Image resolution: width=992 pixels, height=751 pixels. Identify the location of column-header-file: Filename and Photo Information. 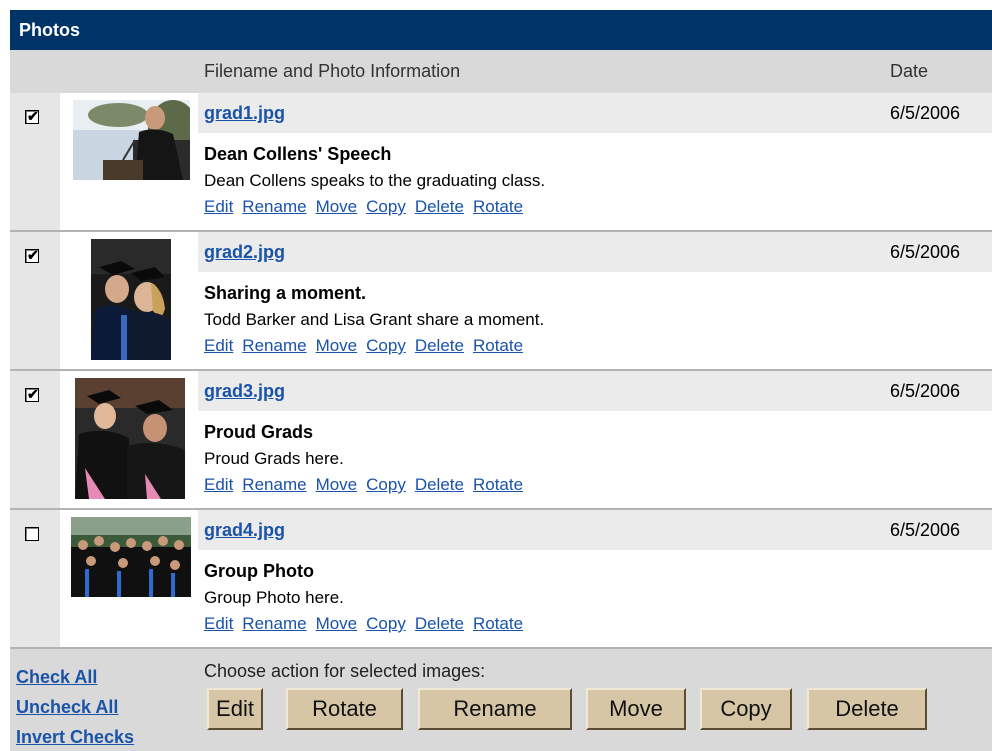
(332, 71).